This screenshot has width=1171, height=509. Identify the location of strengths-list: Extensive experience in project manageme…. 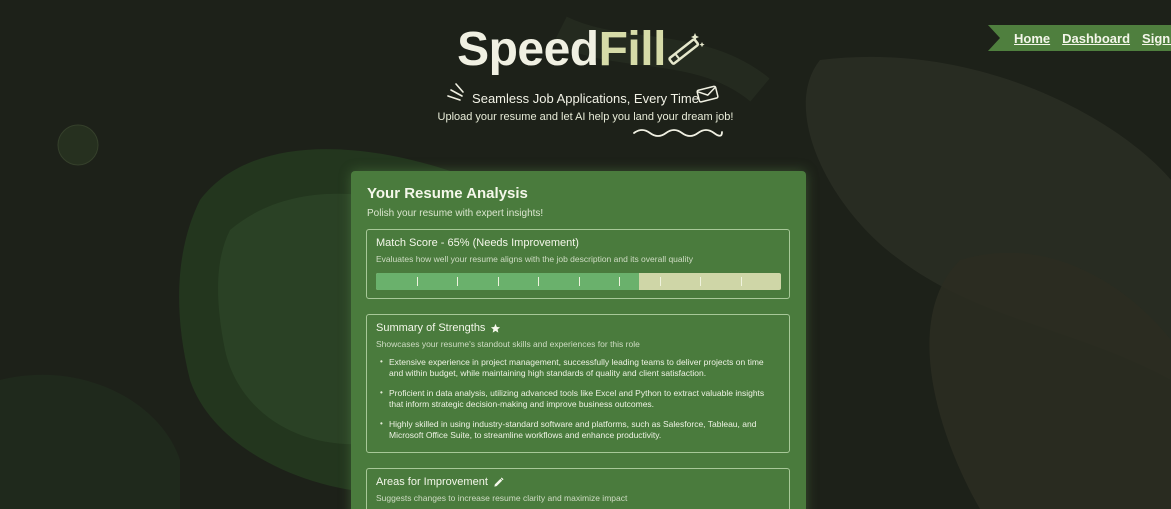
(578, 398).